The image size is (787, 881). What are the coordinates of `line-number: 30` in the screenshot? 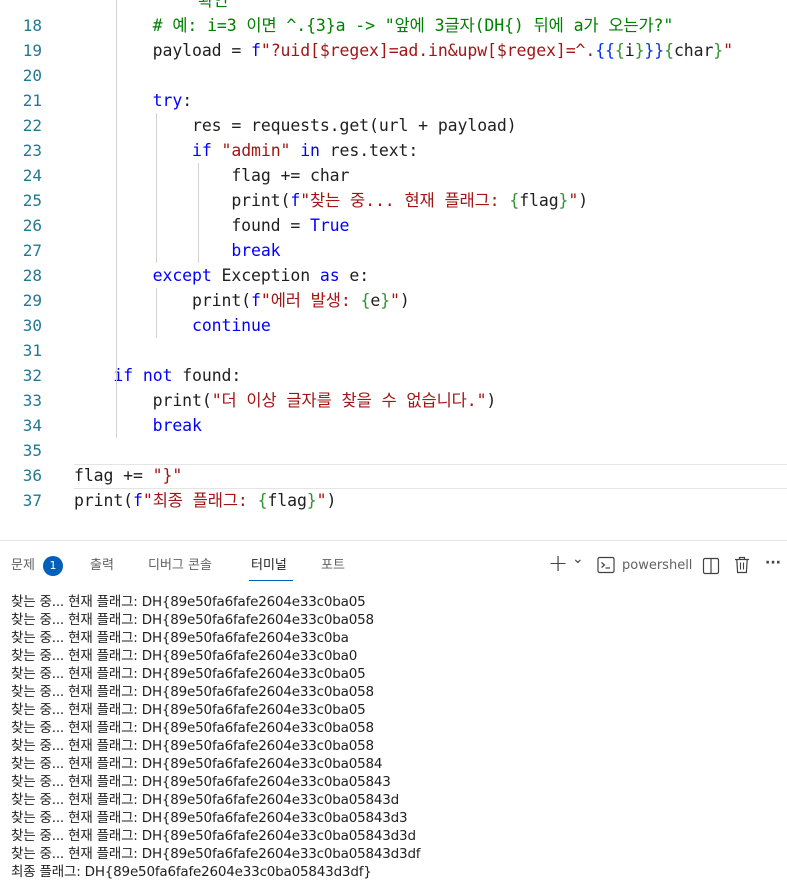 It's located at (32, 325).